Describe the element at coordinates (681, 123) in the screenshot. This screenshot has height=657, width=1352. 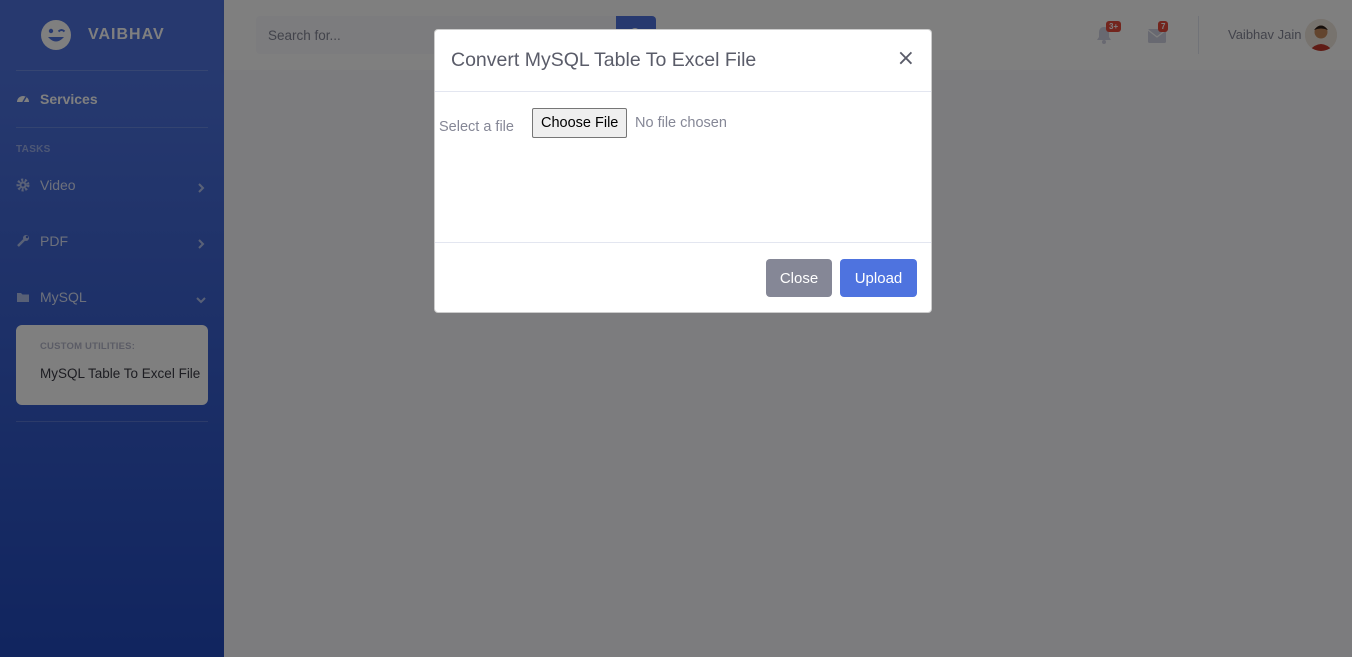
I see `file-status: No file chosen` at that location.